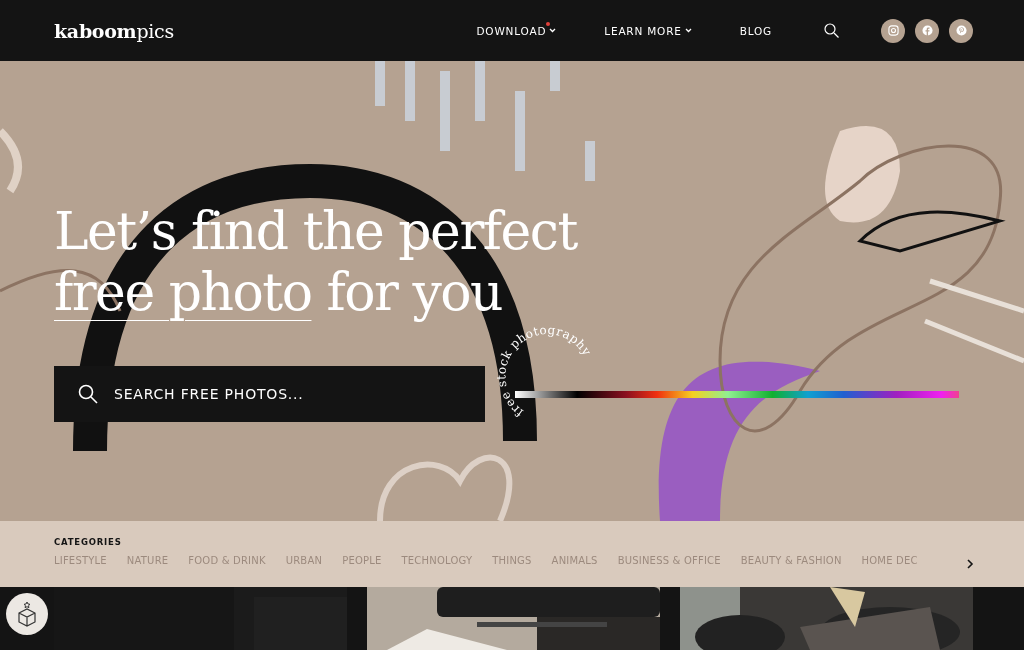 The width and height of the screenshot is (1024, 650). What do you see at coordinates (27, 614) in the screenshot?
I see `gift-button` at bounding box center [27, 614].